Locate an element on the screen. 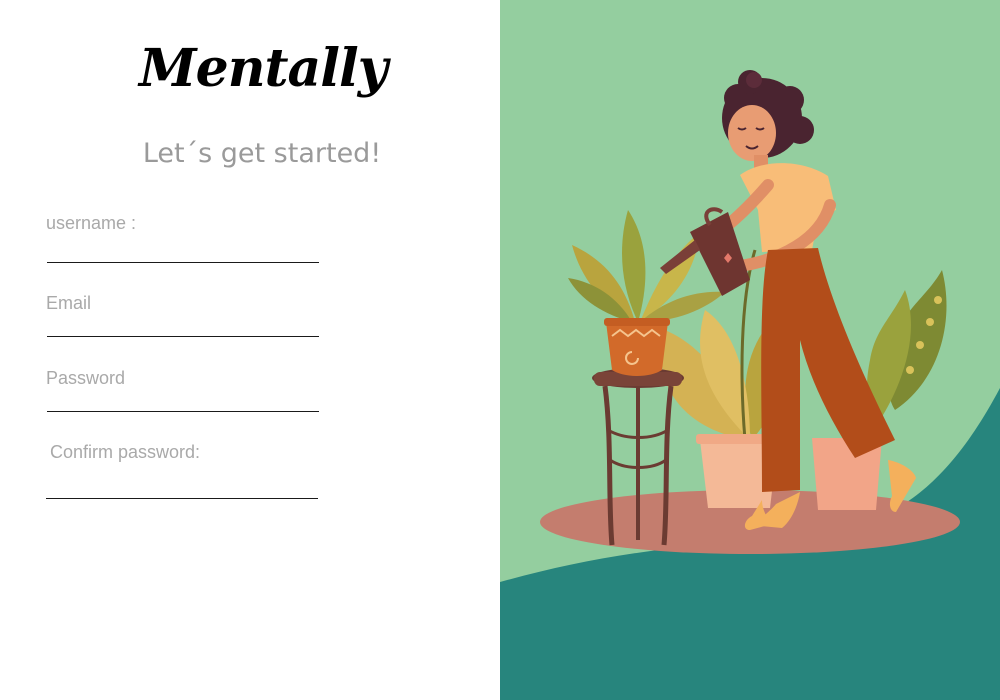  username-input is located at coordinates (183, 248).